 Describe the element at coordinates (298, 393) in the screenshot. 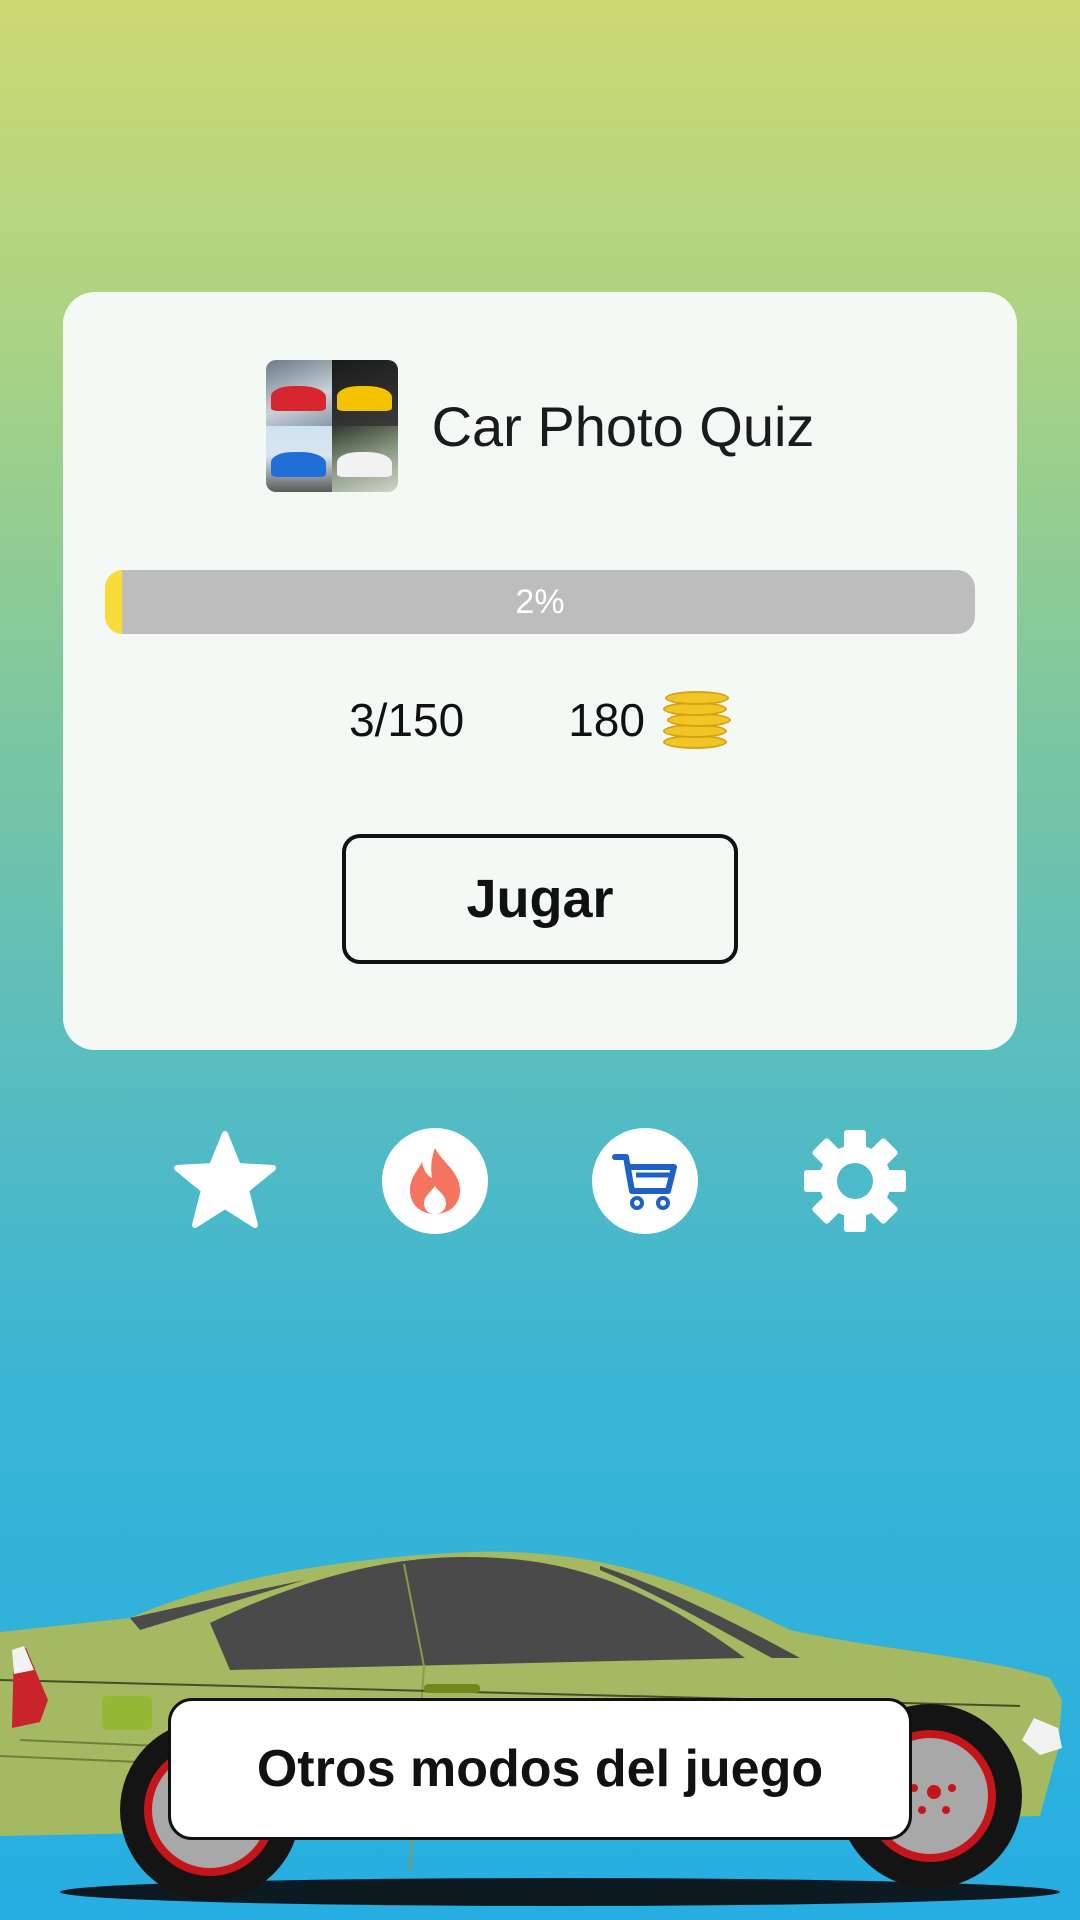

I see `logo-tile-red-car` at that location.